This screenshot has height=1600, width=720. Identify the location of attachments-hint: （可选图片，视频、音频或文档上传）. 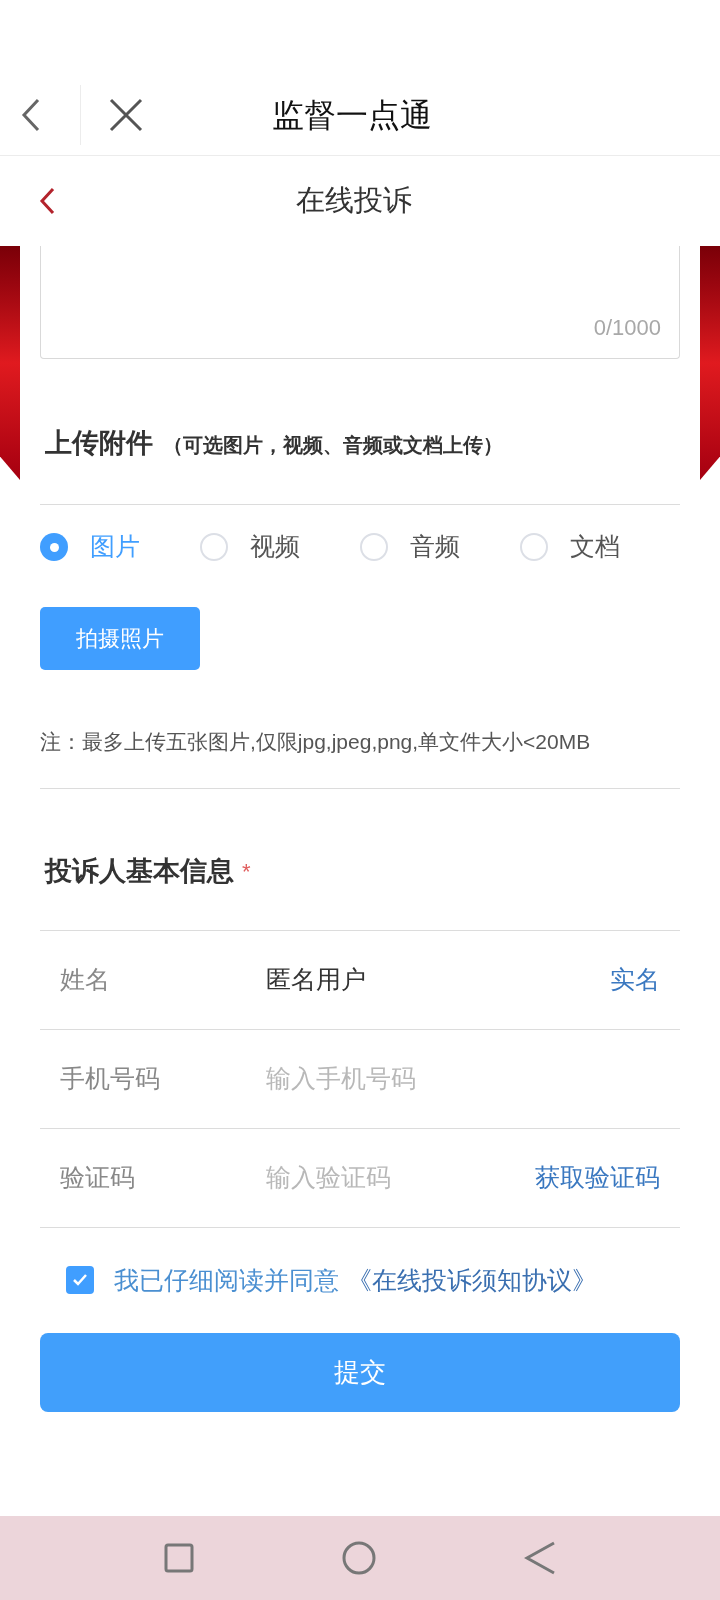
(333, 445).